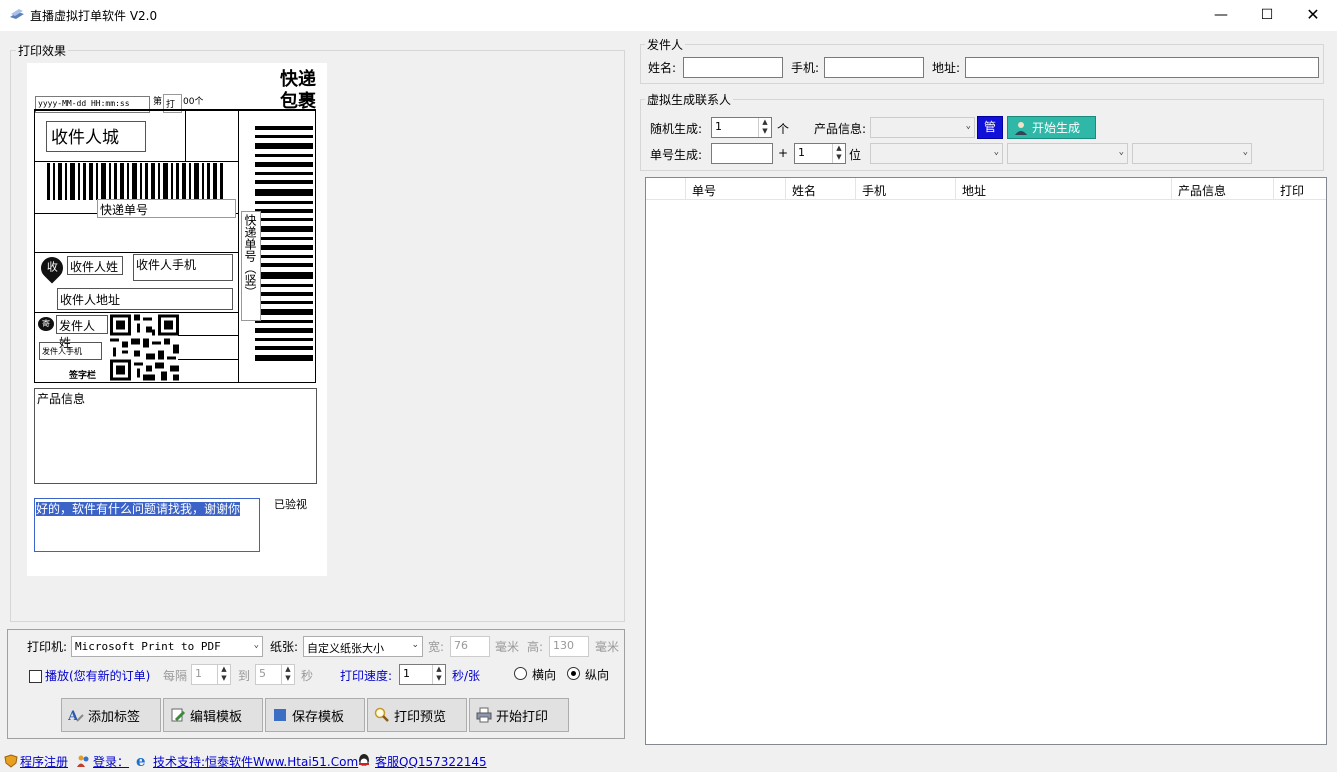  I want to click on service-qq-link: 客服QQ157322145, so click(431, 761).